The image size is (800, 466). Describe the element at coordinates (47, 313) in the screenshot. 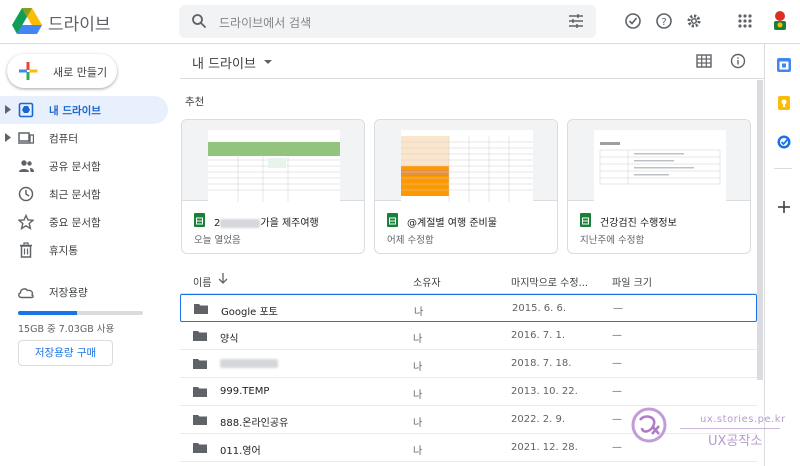

I see `storage-progress-fill` at that location.